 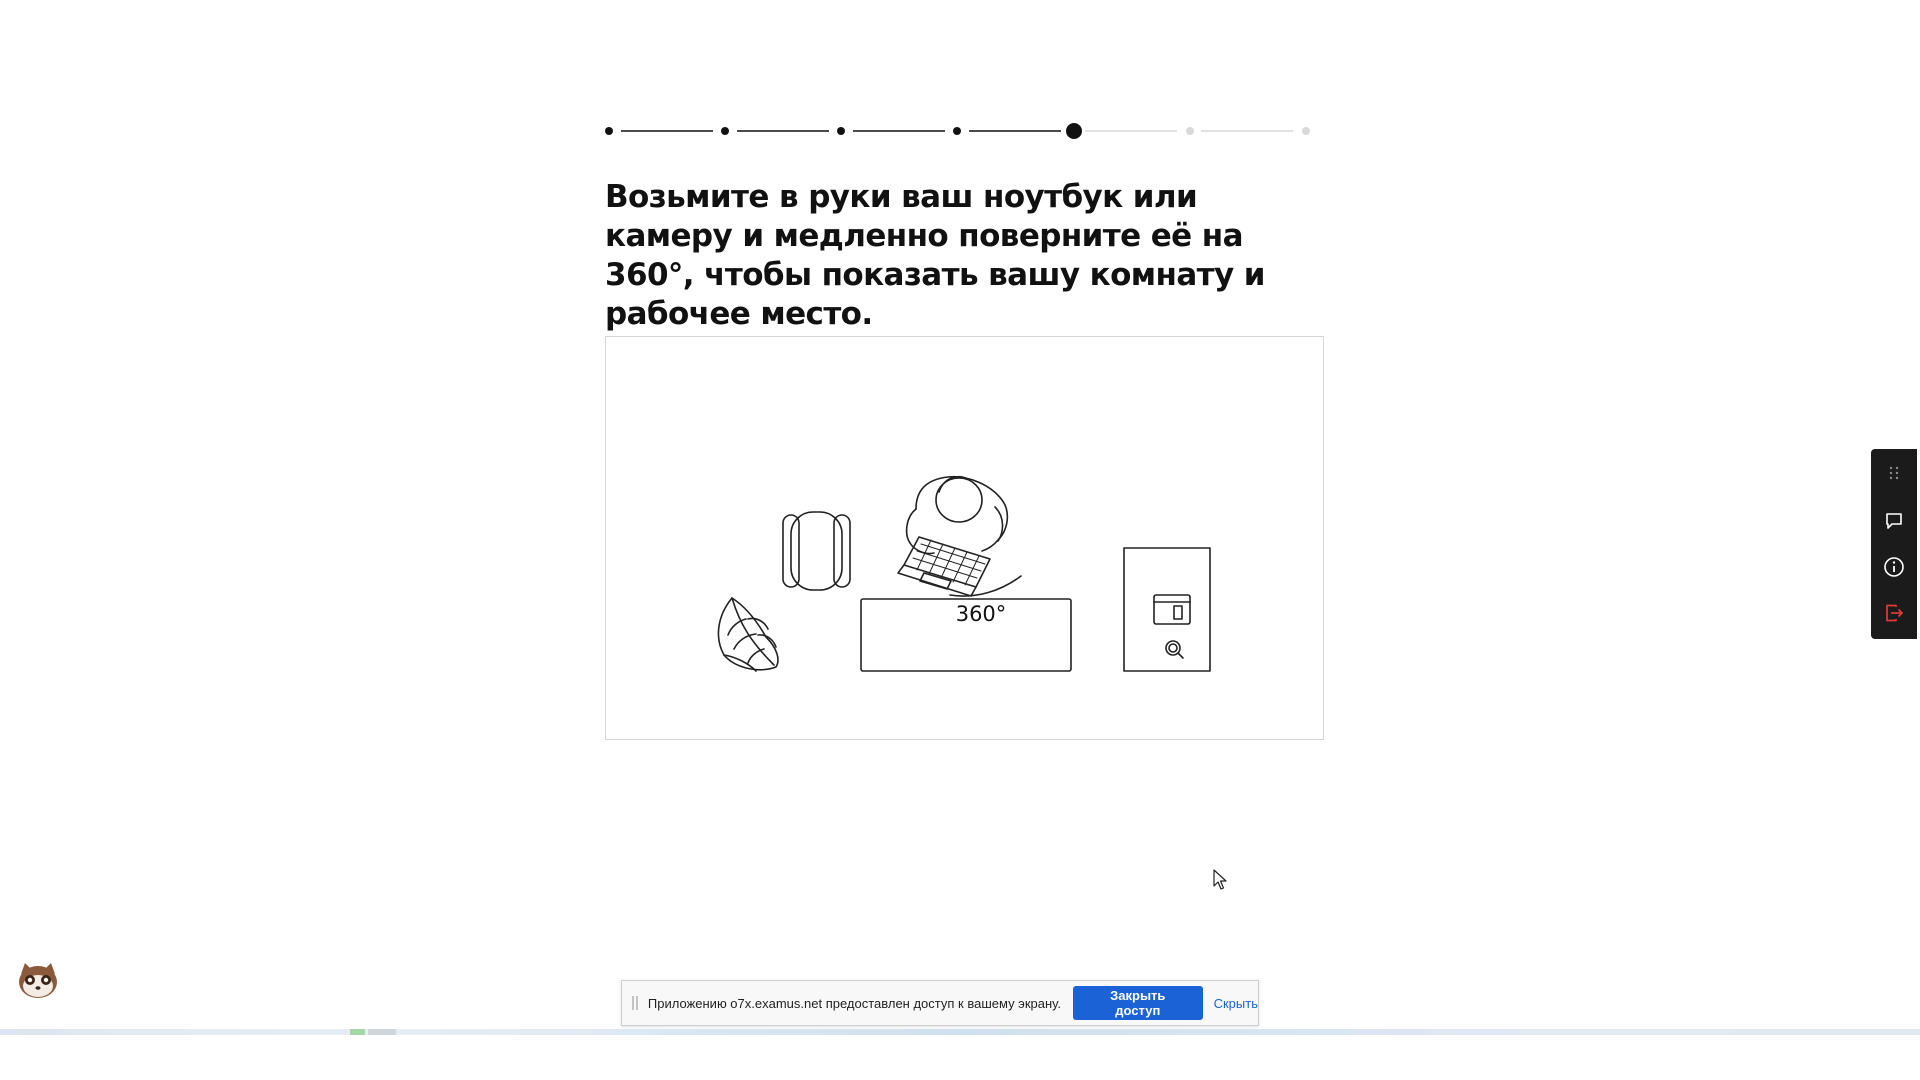 I want to click on progress-stepper-graphic, so click(x=957, y=131).